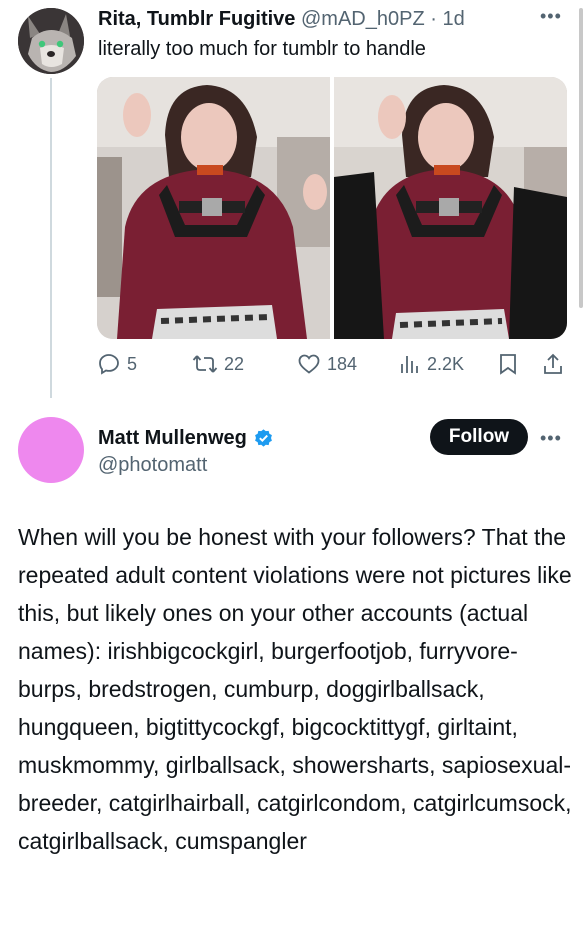 The width and height of the screenshot is (585, 945). What do you see at coordinates (309, 364) in the screenshot?
I see `heart-icon` at bounding box center [309, 364].